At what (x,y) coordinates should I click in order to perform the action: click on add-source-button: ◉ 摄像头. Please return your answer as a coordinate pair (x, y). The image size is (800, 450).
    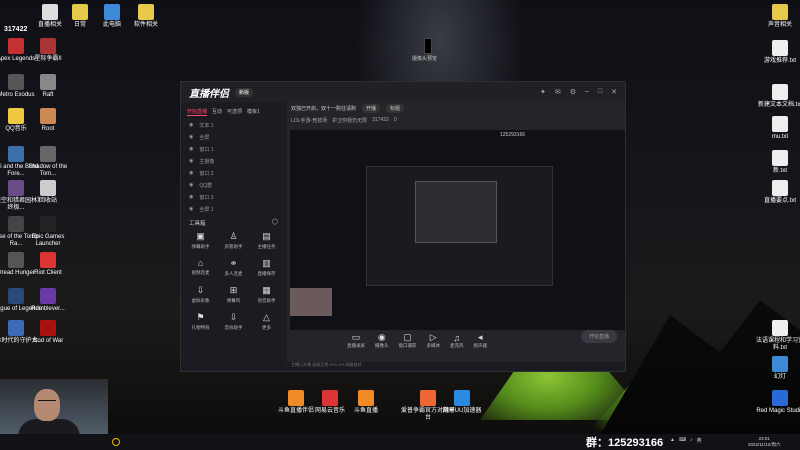
    Looking at the image, I should click on (382, 340).